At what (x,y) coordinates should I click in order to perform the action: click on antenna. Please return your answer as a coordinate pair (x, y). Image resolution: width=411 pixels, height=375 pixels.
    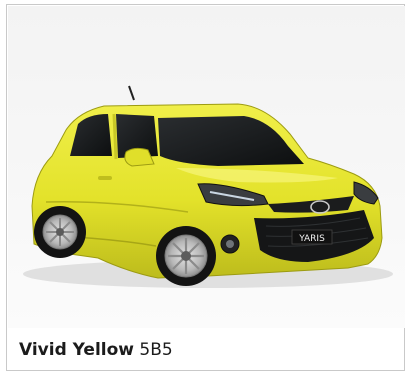
    Looking at the image, I should click on (131, 93).